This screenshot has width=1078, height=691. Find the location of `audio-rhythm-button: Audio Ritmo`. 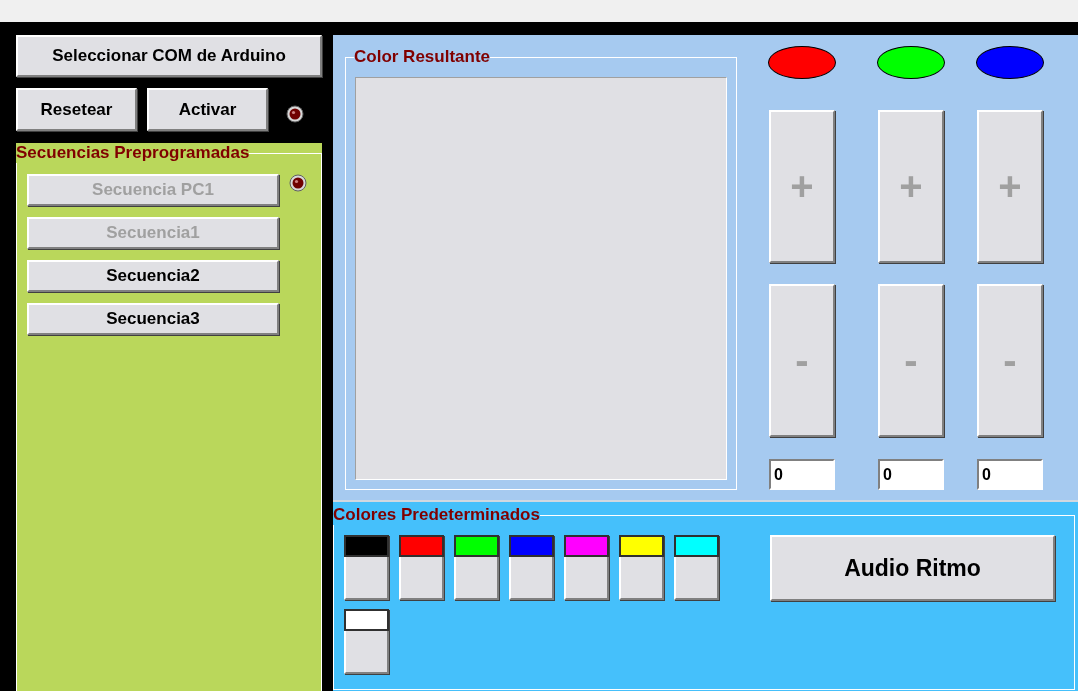

audio-rhythm-button: Audio Ritmo is located at coordinates (912, 568).